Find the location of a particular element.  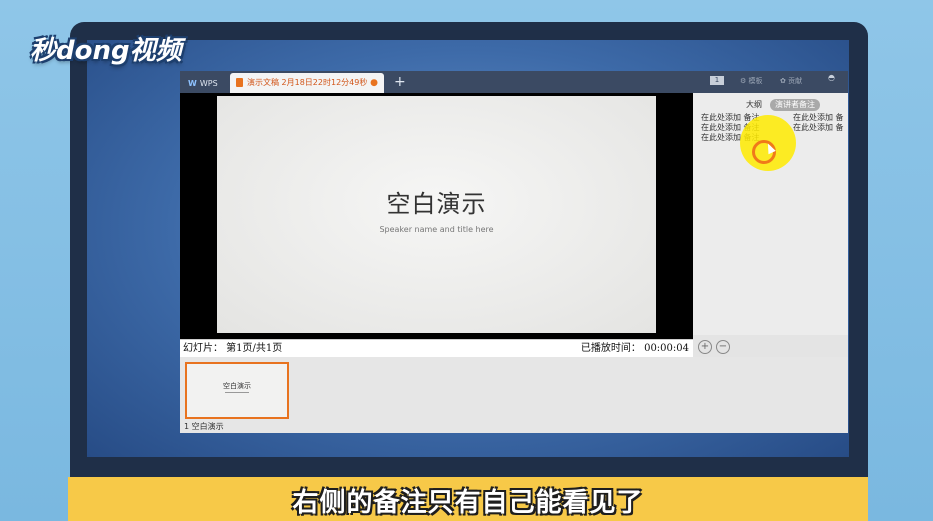

toolbar-template: ⚙ 模板 is located at coordinates (751, 81).